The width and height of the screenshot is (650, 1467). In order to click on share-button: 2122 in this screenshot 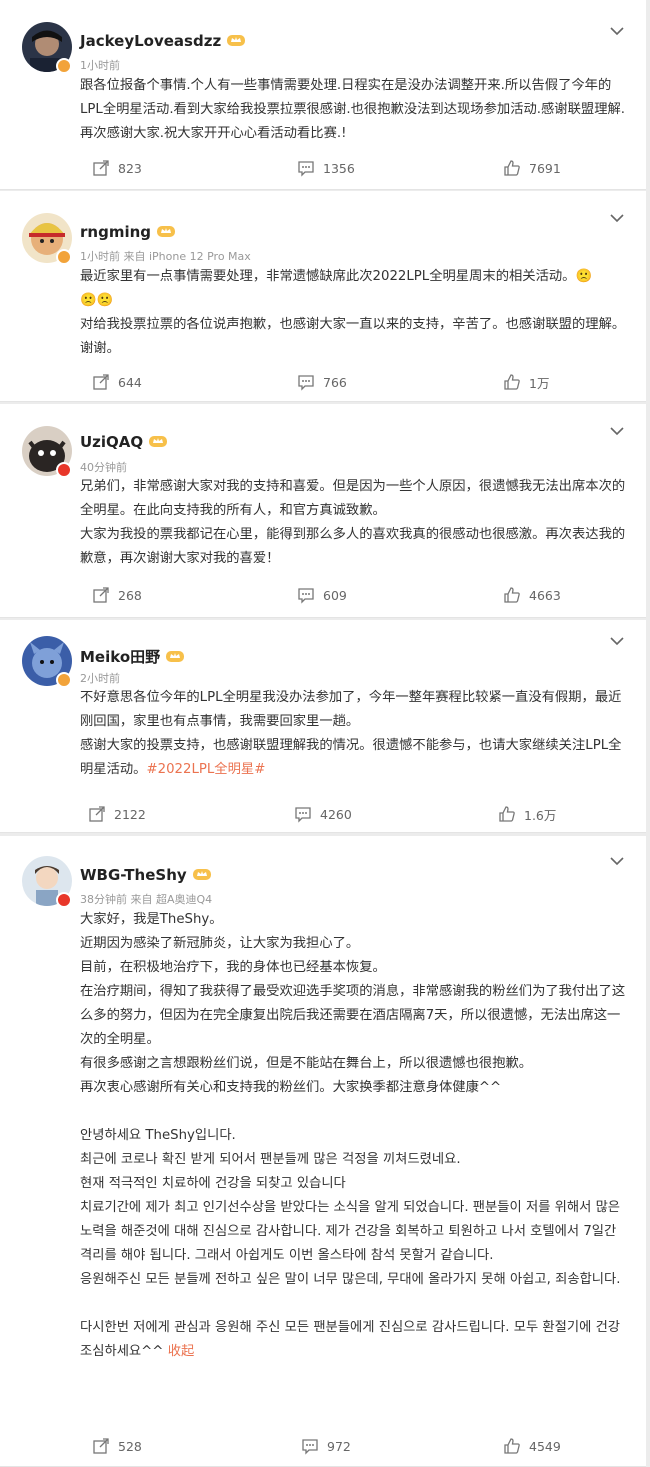, I will do `click(117, 814)`.